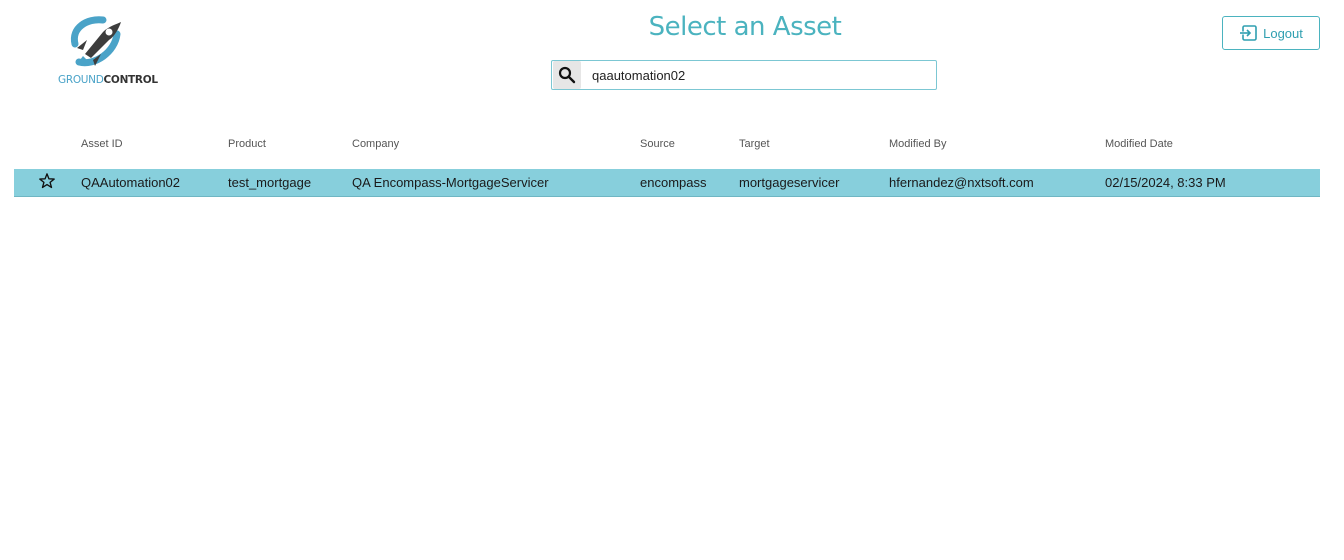  Describe the element at coordinates (917, 144) in the screenshot. I see `column-header-modified-by: Modified By` at that location.